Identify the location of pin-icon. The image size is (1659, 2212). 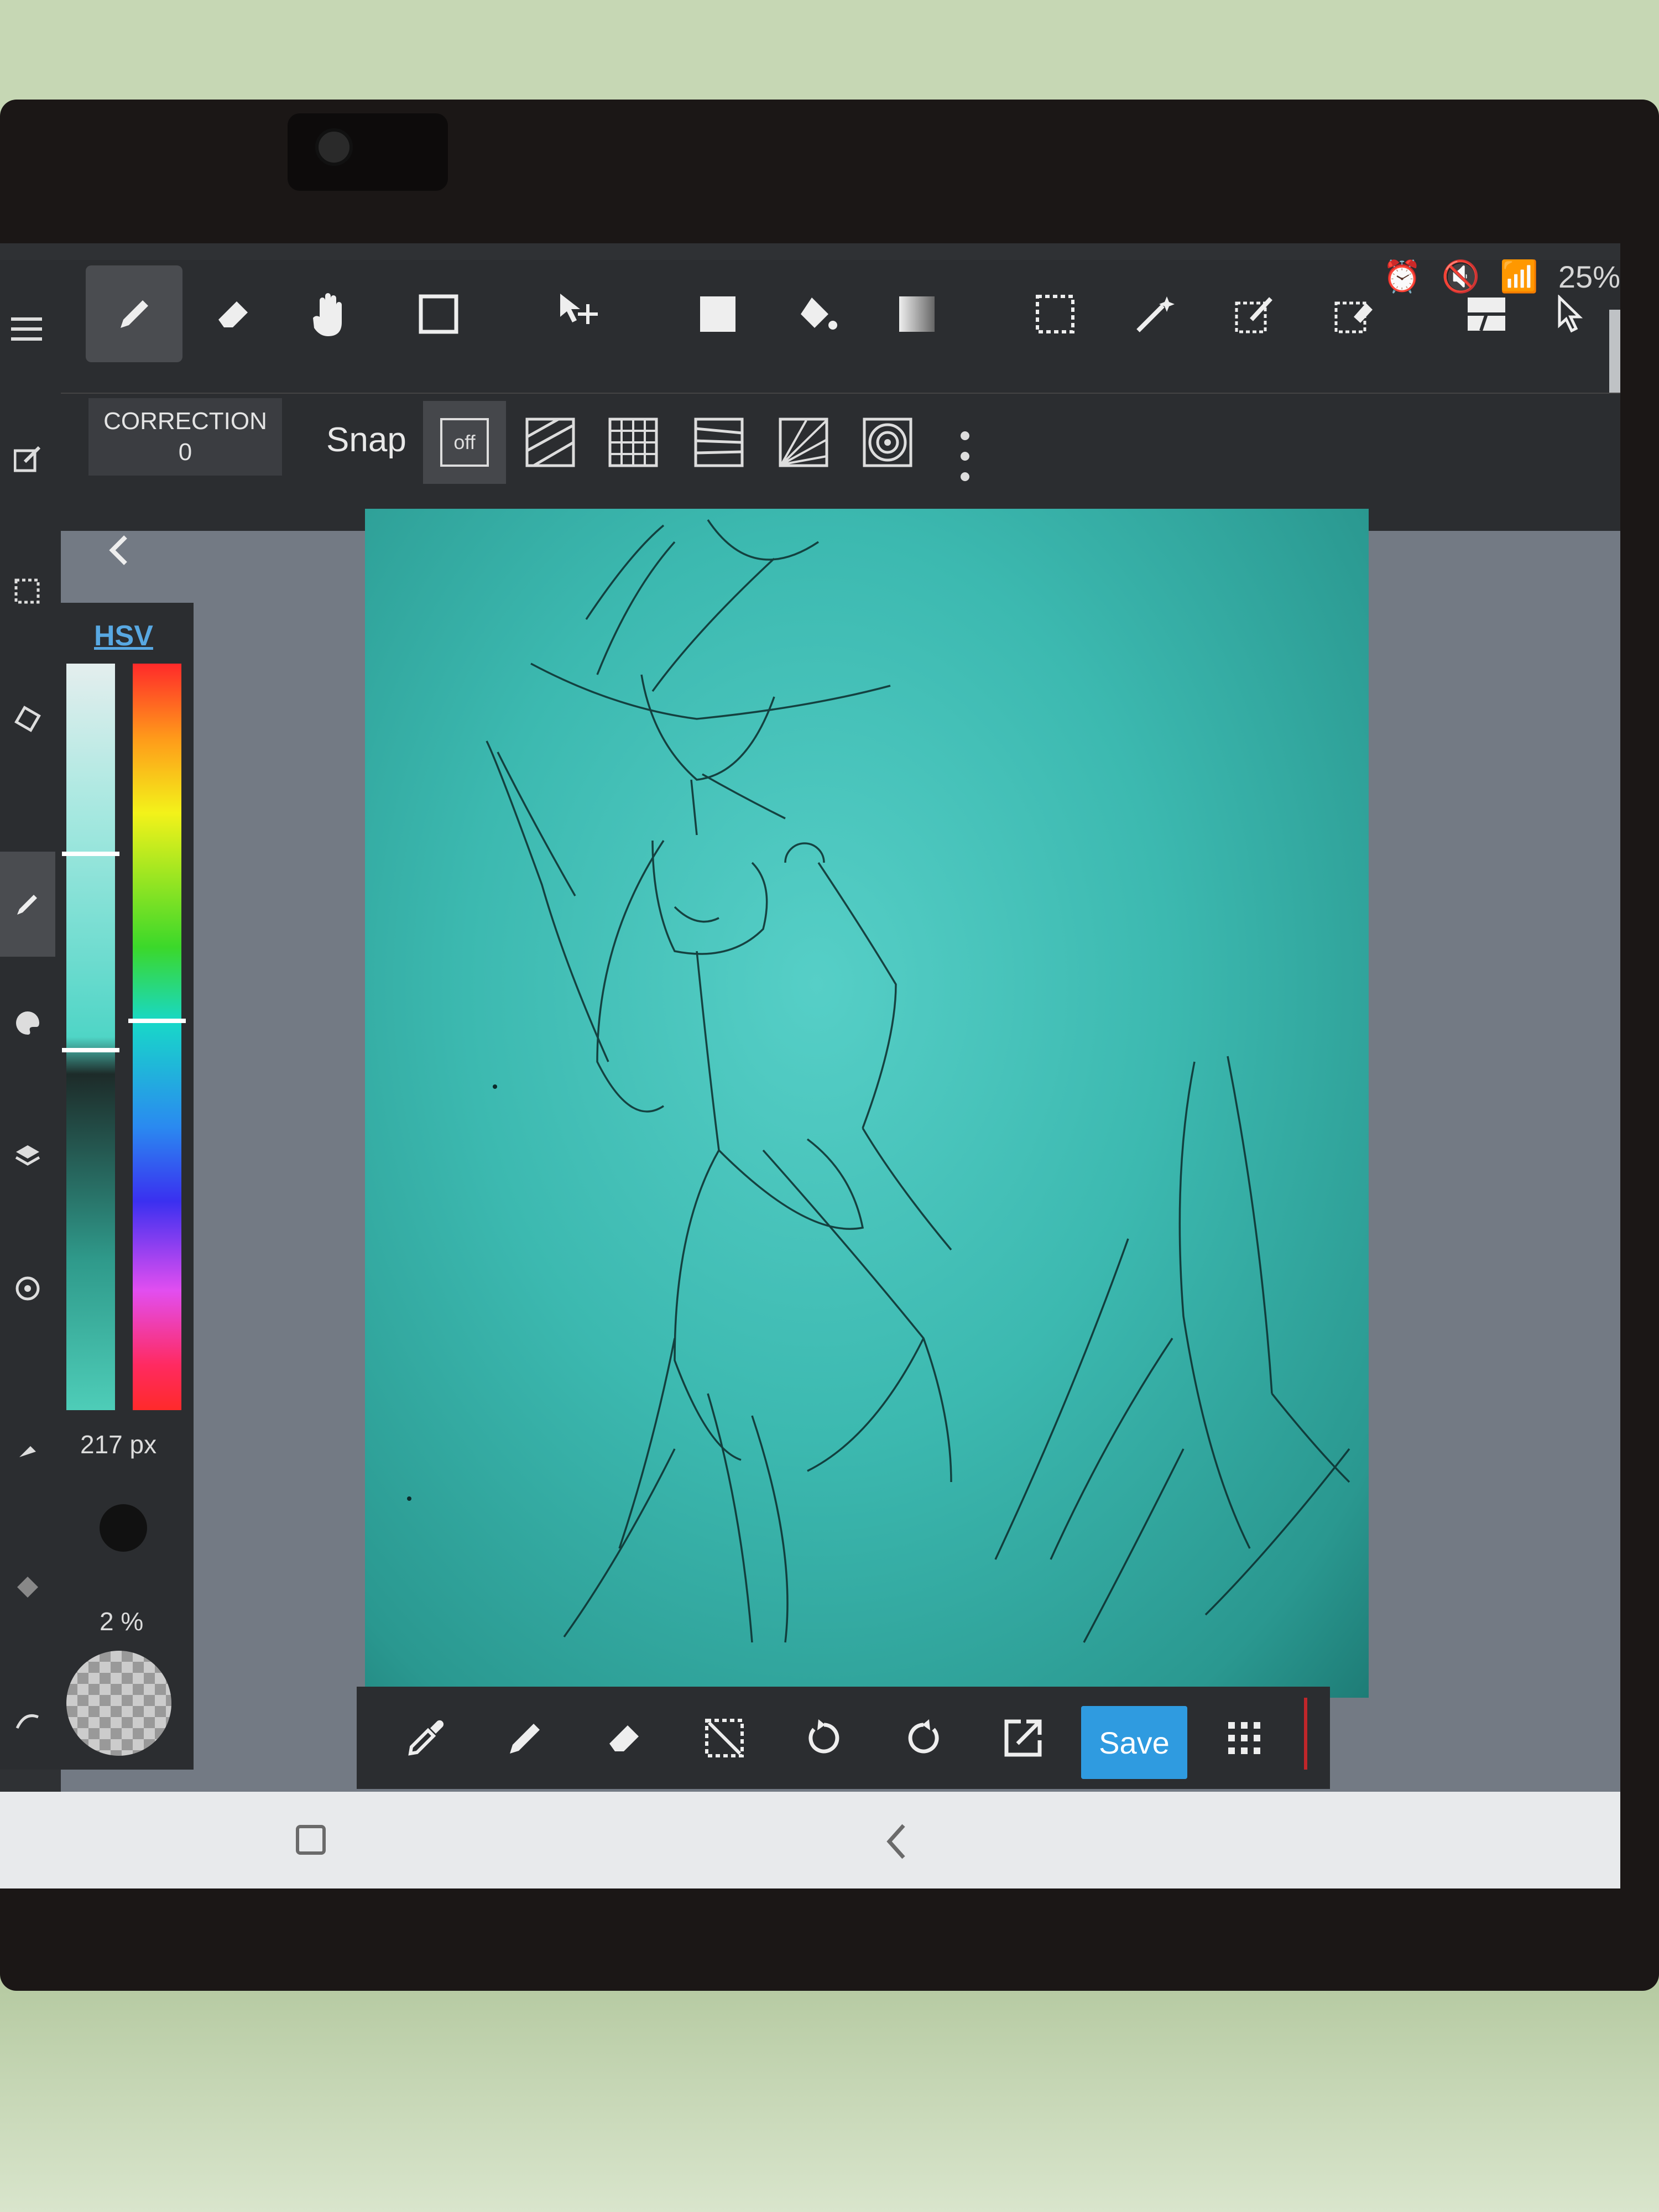
(28, 1449).